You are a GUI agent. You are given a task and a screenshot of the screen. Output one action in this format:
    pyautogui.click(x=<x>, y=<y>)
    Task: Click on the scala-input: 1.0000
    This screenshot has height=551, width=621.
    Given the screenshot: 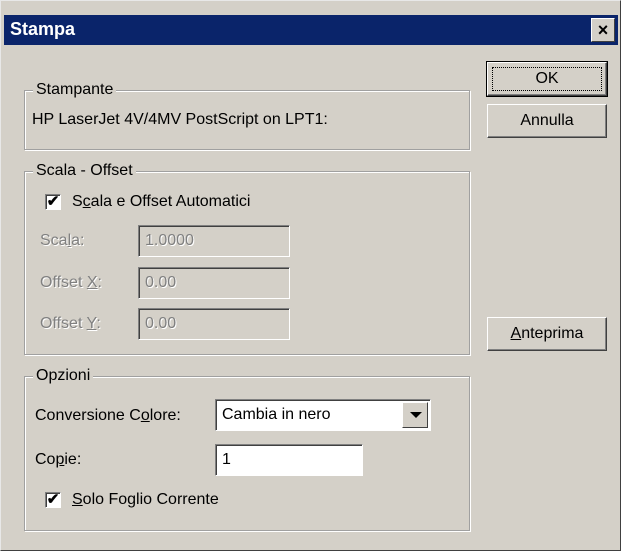 What is the action you would take?
    pyautogui.click(x=214, y=241)
    